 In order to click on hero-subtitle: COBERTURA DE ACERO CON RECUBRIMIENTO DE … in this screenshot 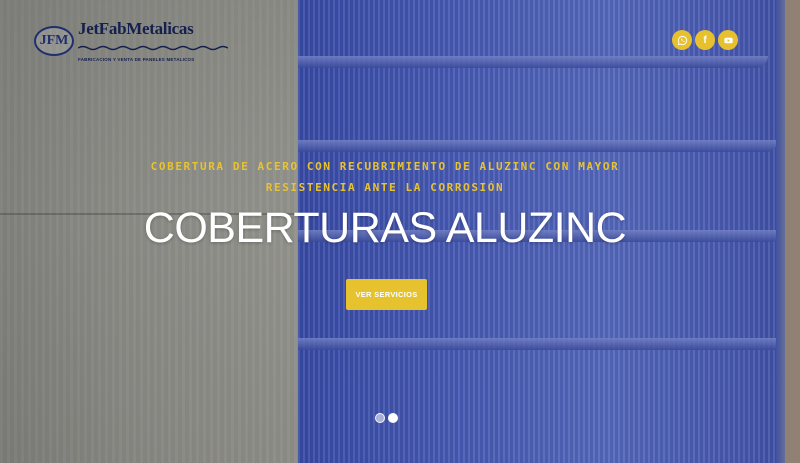, I will do `click(385, 177)`.